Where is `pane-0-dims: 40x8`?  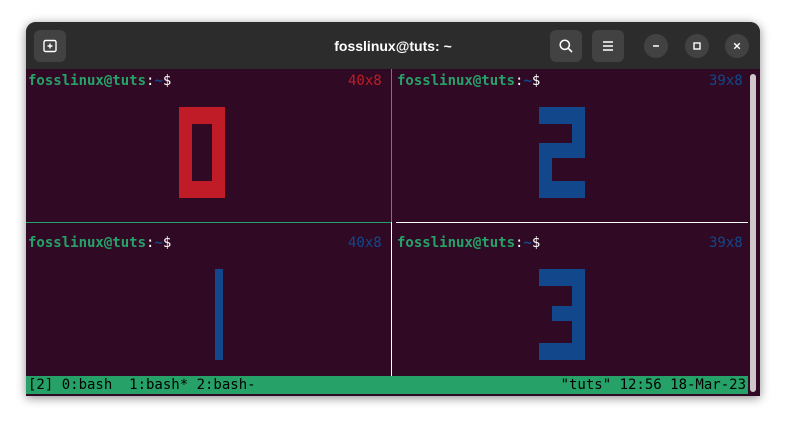
pane-0-dims: 40x8 is located at coordinates (365, 81).